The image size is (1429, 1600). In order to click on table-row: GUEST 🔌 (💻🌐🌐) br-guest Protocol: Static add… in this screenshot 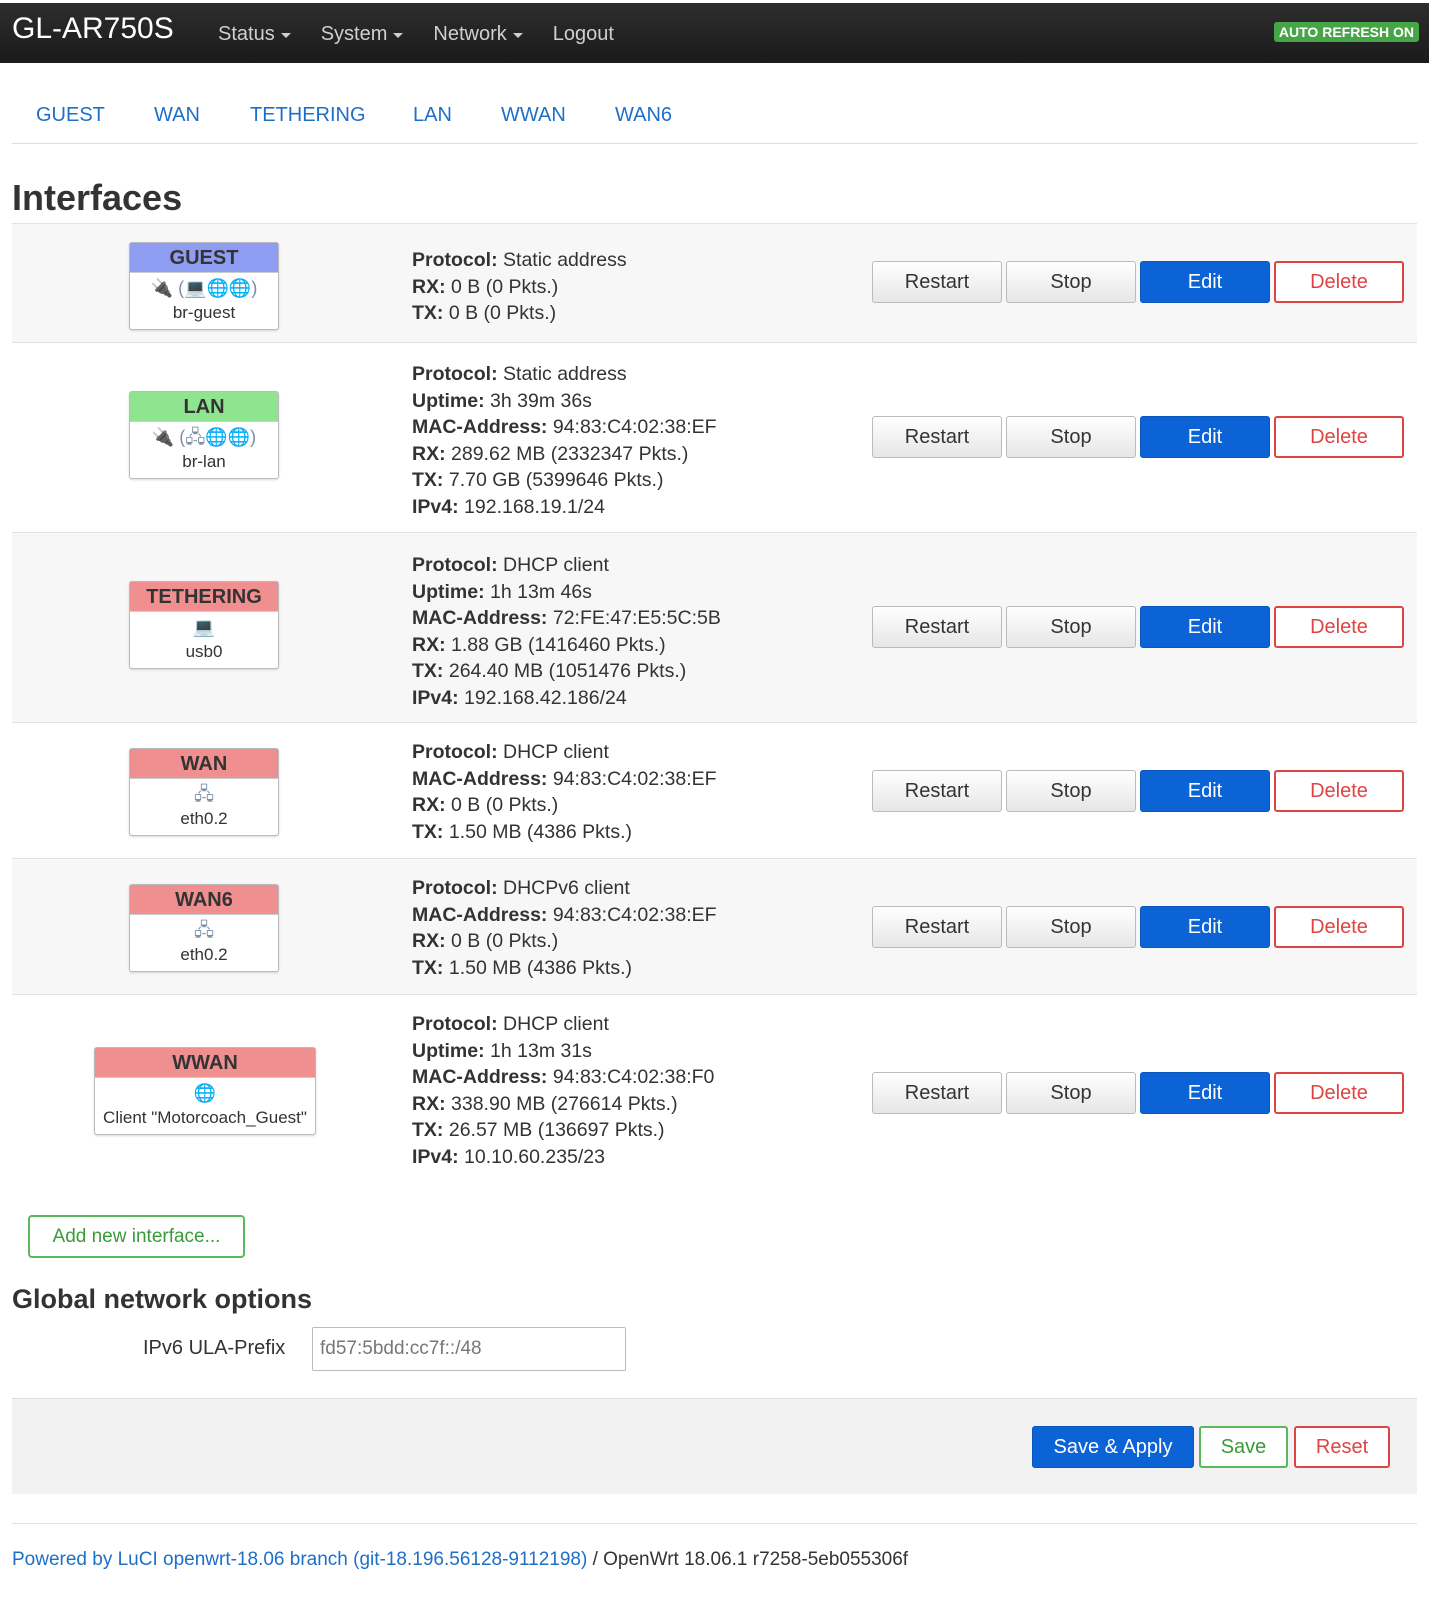, I will do `click(714, 282)`.